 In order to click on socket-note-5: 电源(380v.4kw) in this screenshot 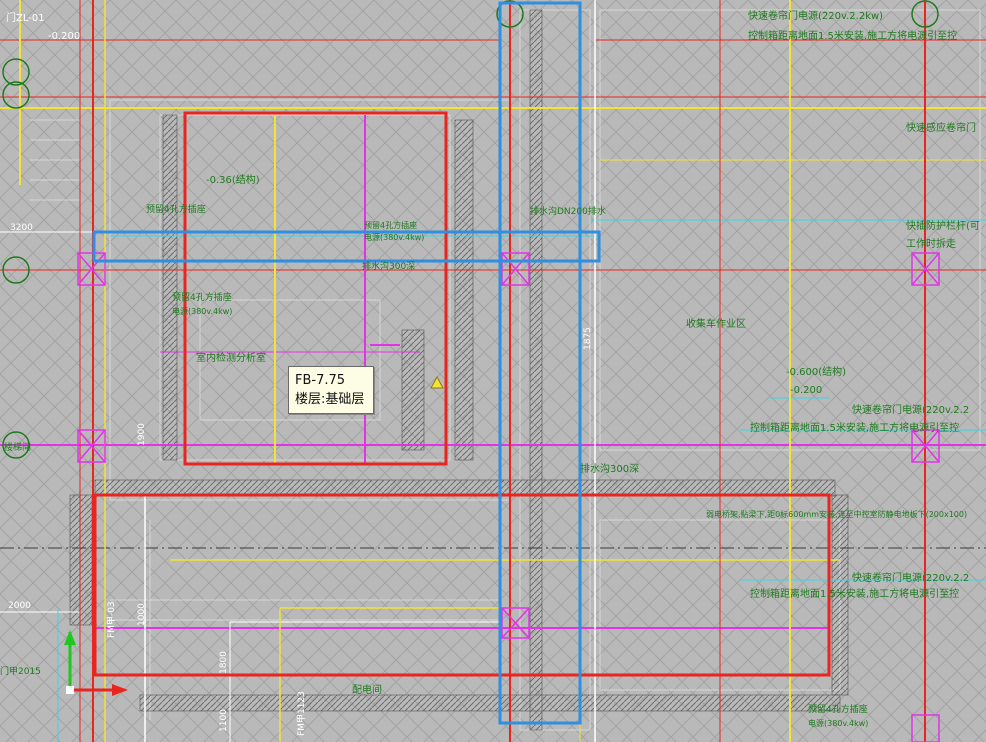, I will do `click(202, 311)`.